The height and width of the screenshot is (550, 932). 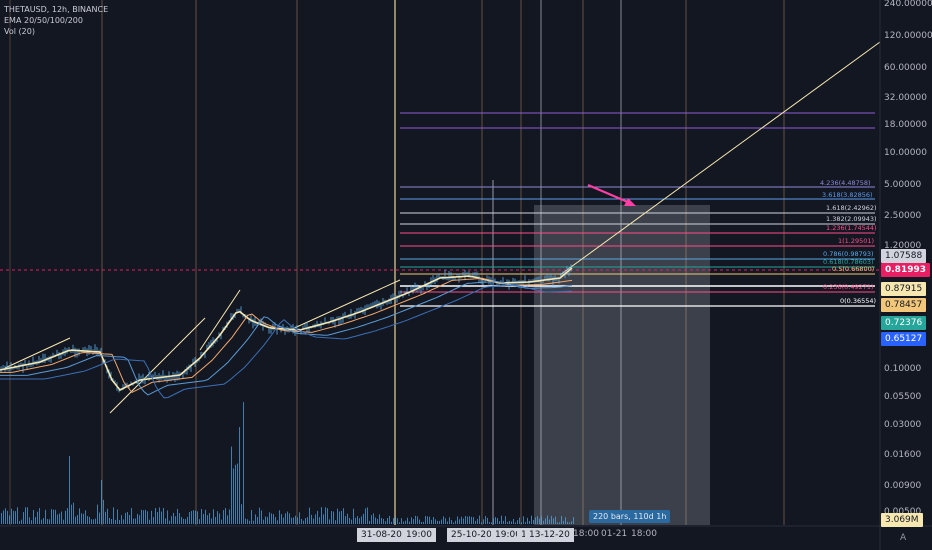 What do you see at coordinates (56, 31) in the screenshot?
I see `volume-indicator-label: Vol (20)` at bounding box center [56, 31].